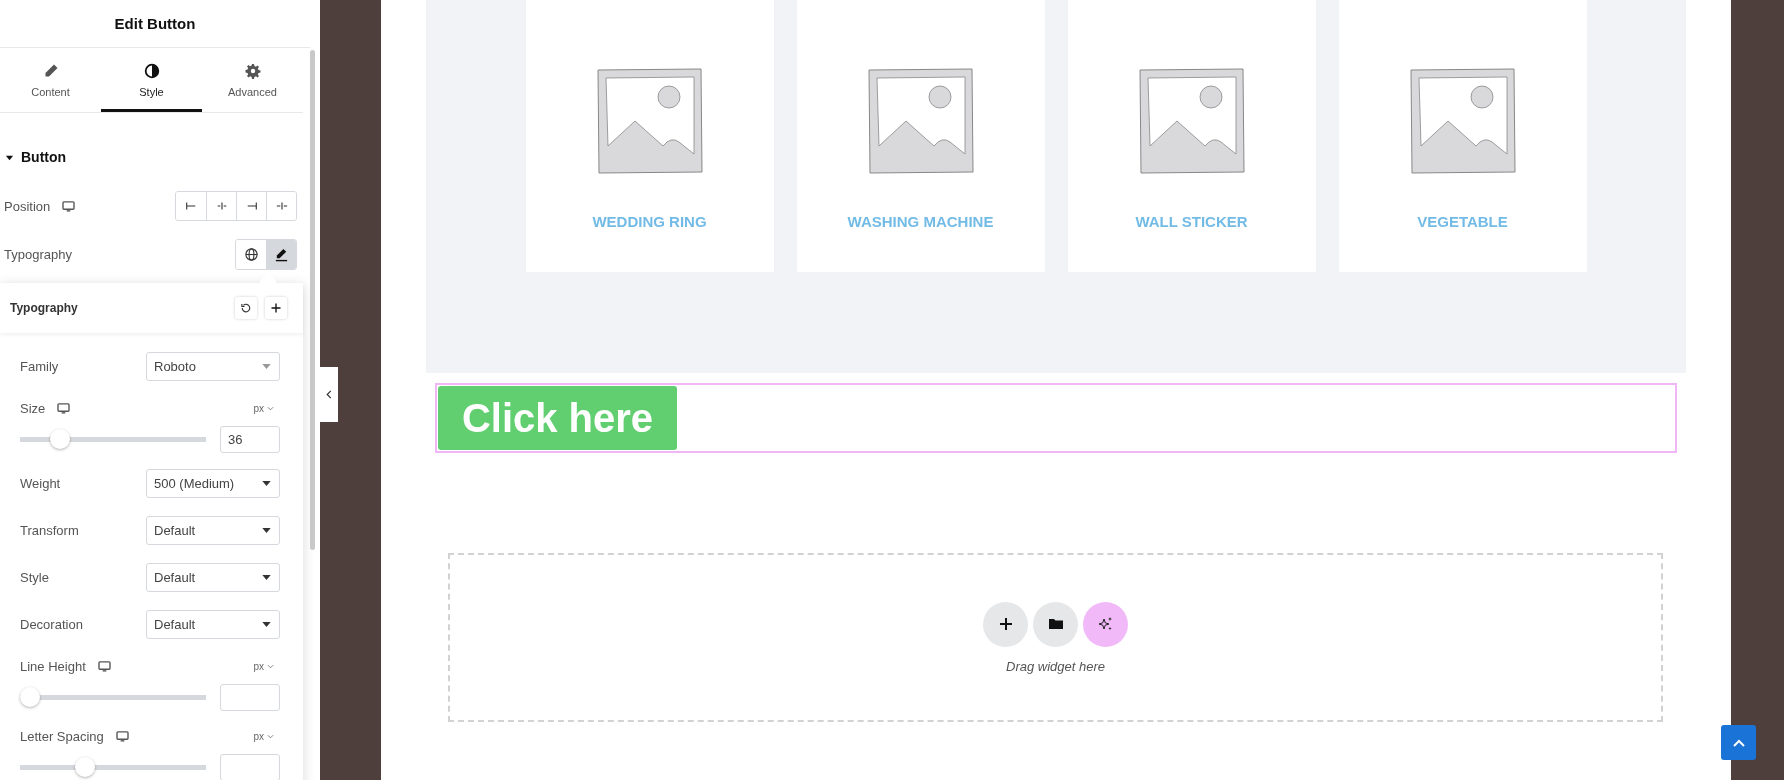  Describe the element at coordinates (39, 366) in the screenshot. I see `control-label: Family` at that location.